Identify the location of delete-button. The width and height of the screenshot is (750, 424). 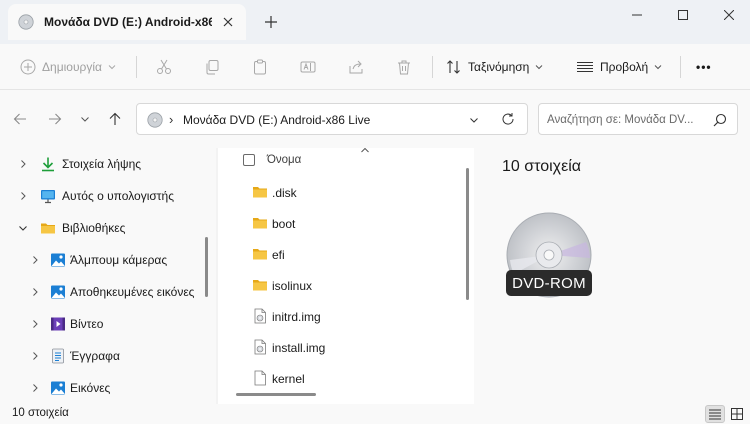
(404, 67).